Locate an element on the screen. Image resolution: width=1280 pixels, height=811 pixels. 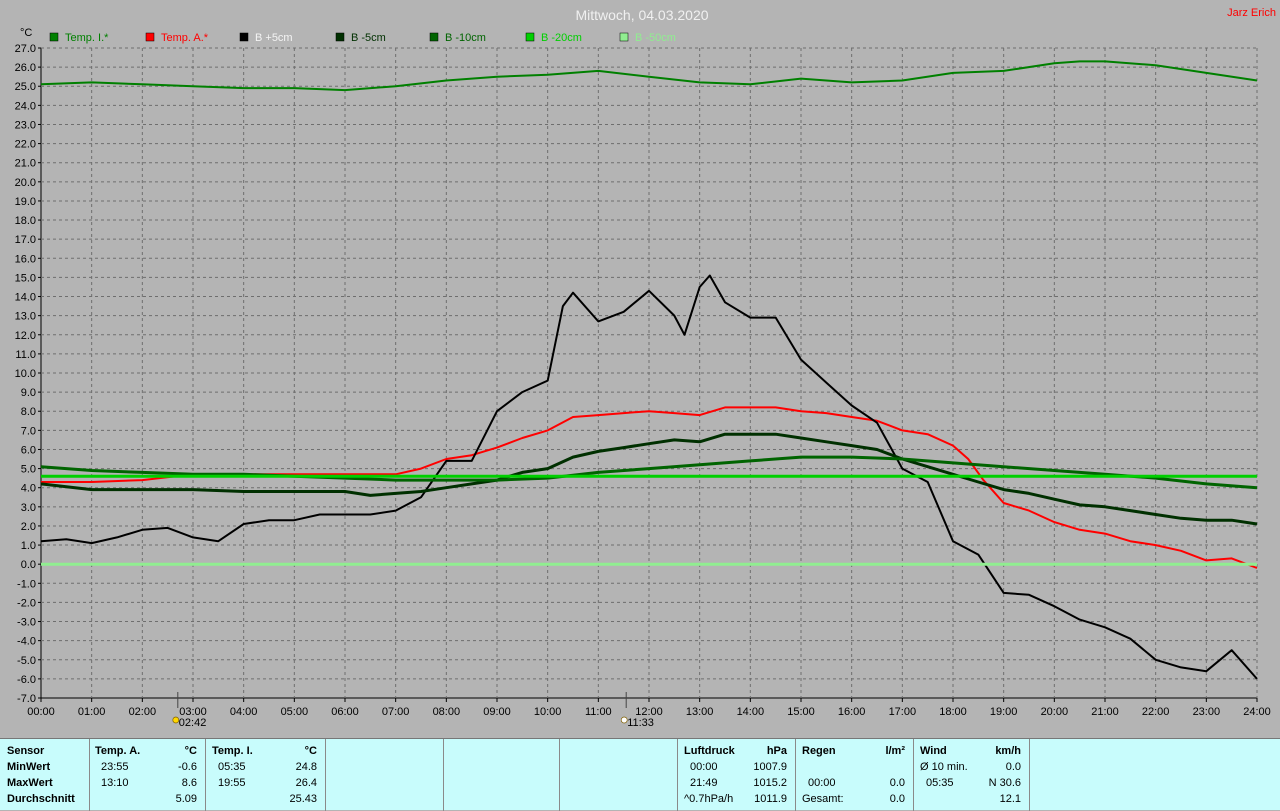
wind-max-time: 05:35 is located at coordinates (940, 783).